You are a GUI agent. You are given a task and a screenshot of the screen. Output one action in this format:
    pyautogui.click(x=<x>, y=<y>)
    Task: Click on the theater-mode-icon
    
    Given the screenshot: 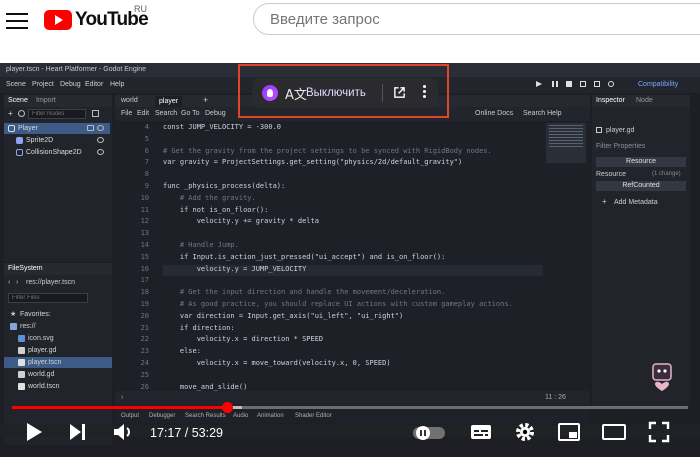 What is the action you would take?
    pyautogui.click(x=614, y=432)
    